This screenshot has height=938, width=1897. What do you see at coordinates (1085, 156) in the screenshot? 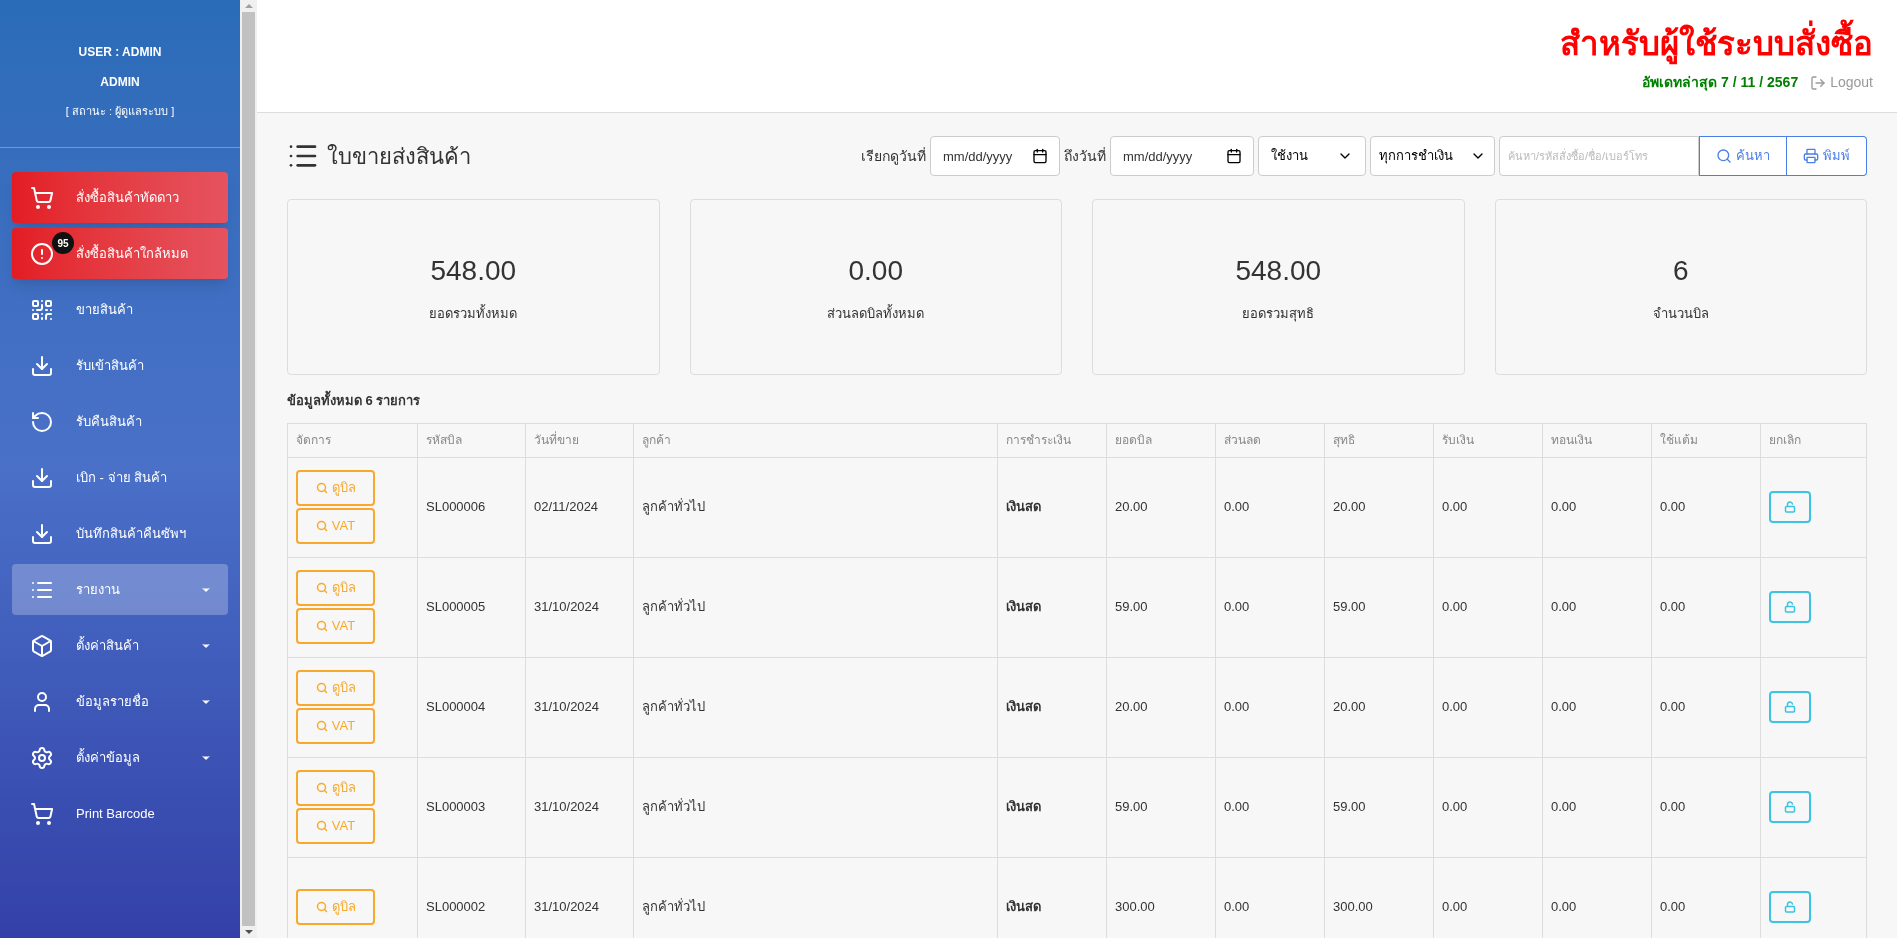
I see `to-date-label: ถึงวันที่` at bounding box center [1085, 156].